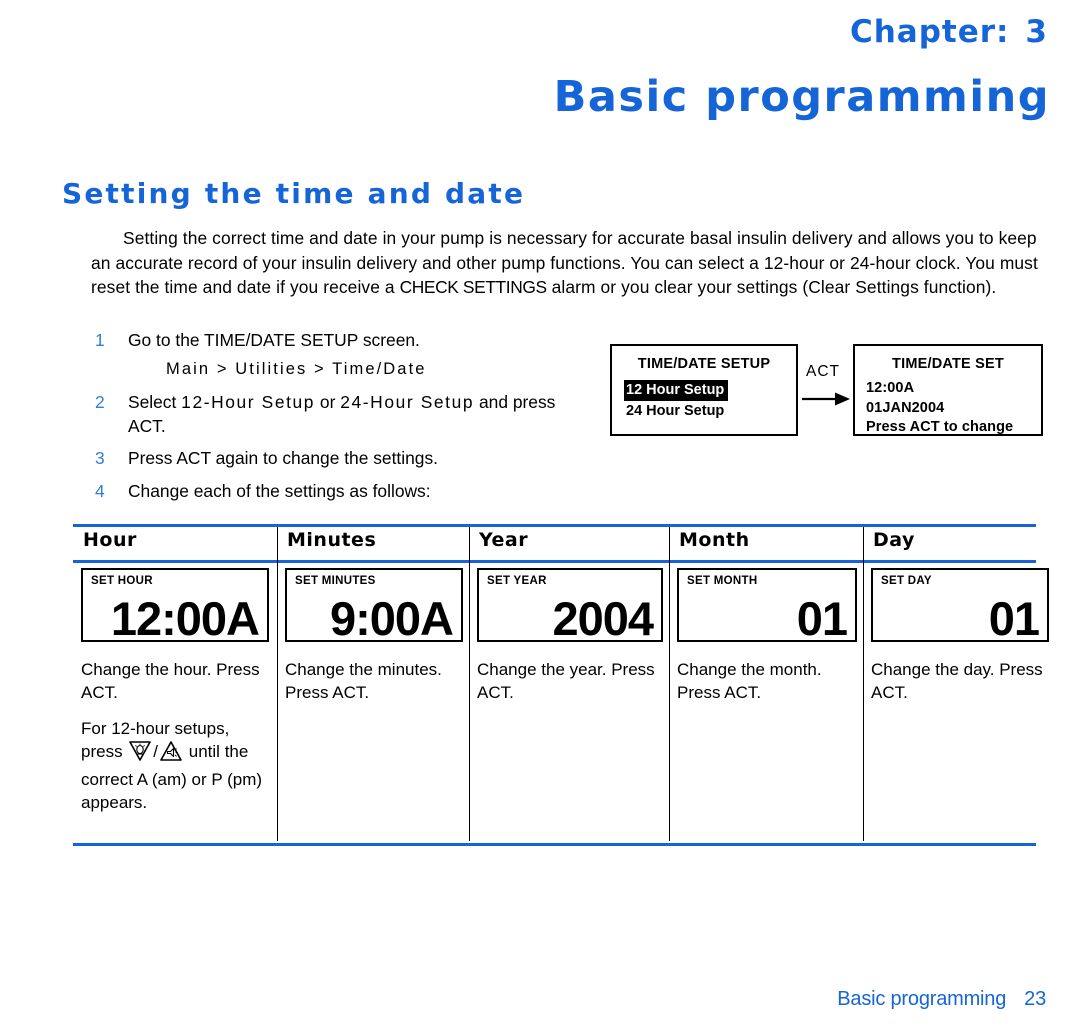  I want to click on cell-description: Change the month. Press ACT., so click(767, 681).